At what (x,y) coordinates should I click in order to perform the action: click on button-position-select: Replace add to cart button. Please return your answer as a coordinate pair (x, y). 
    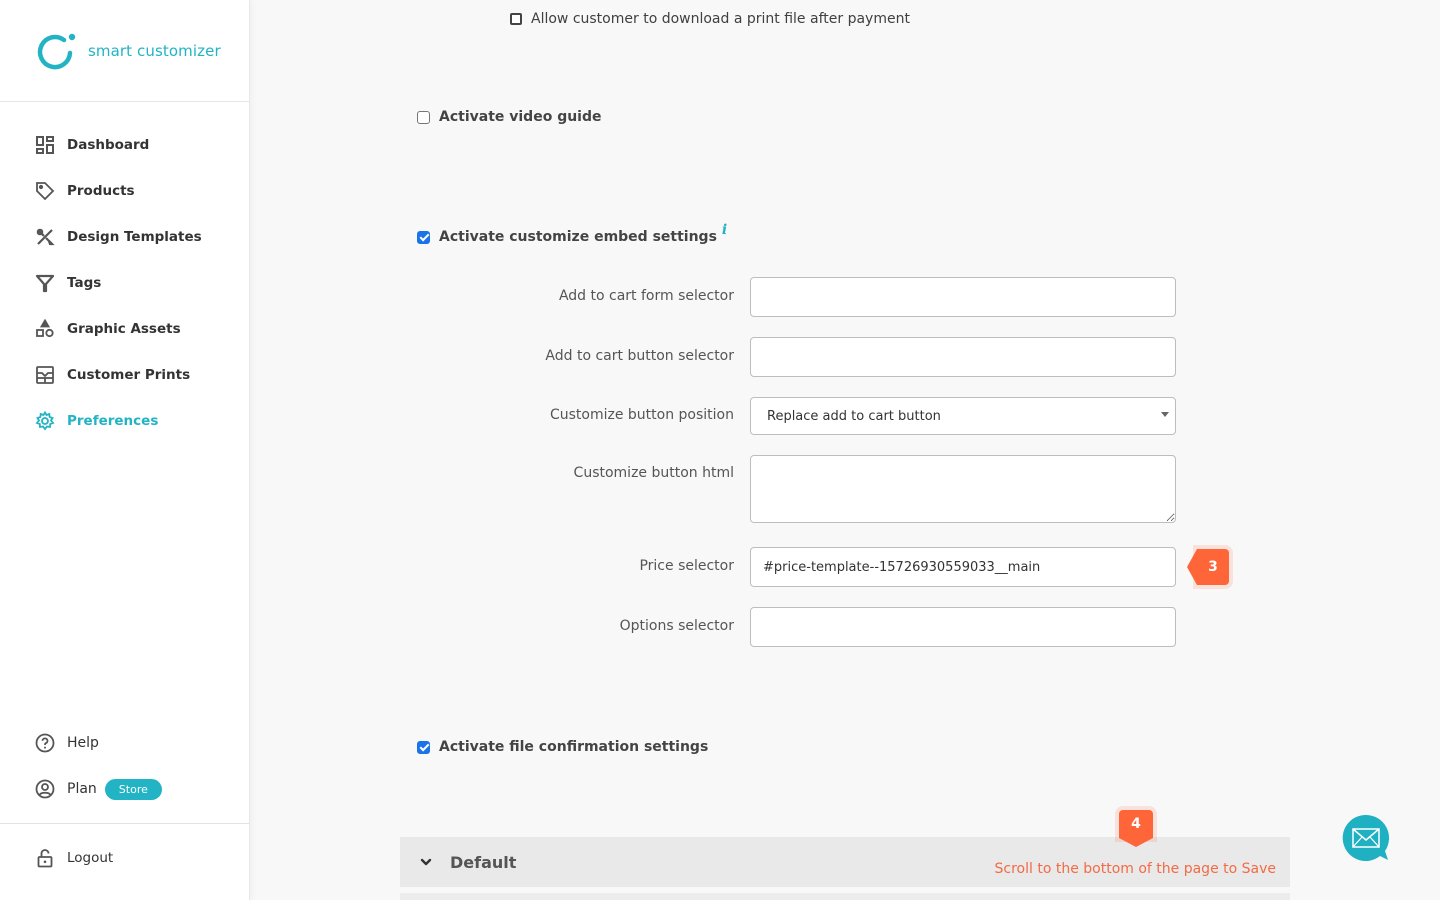
    Looking at the image, I should click on (963, 416).